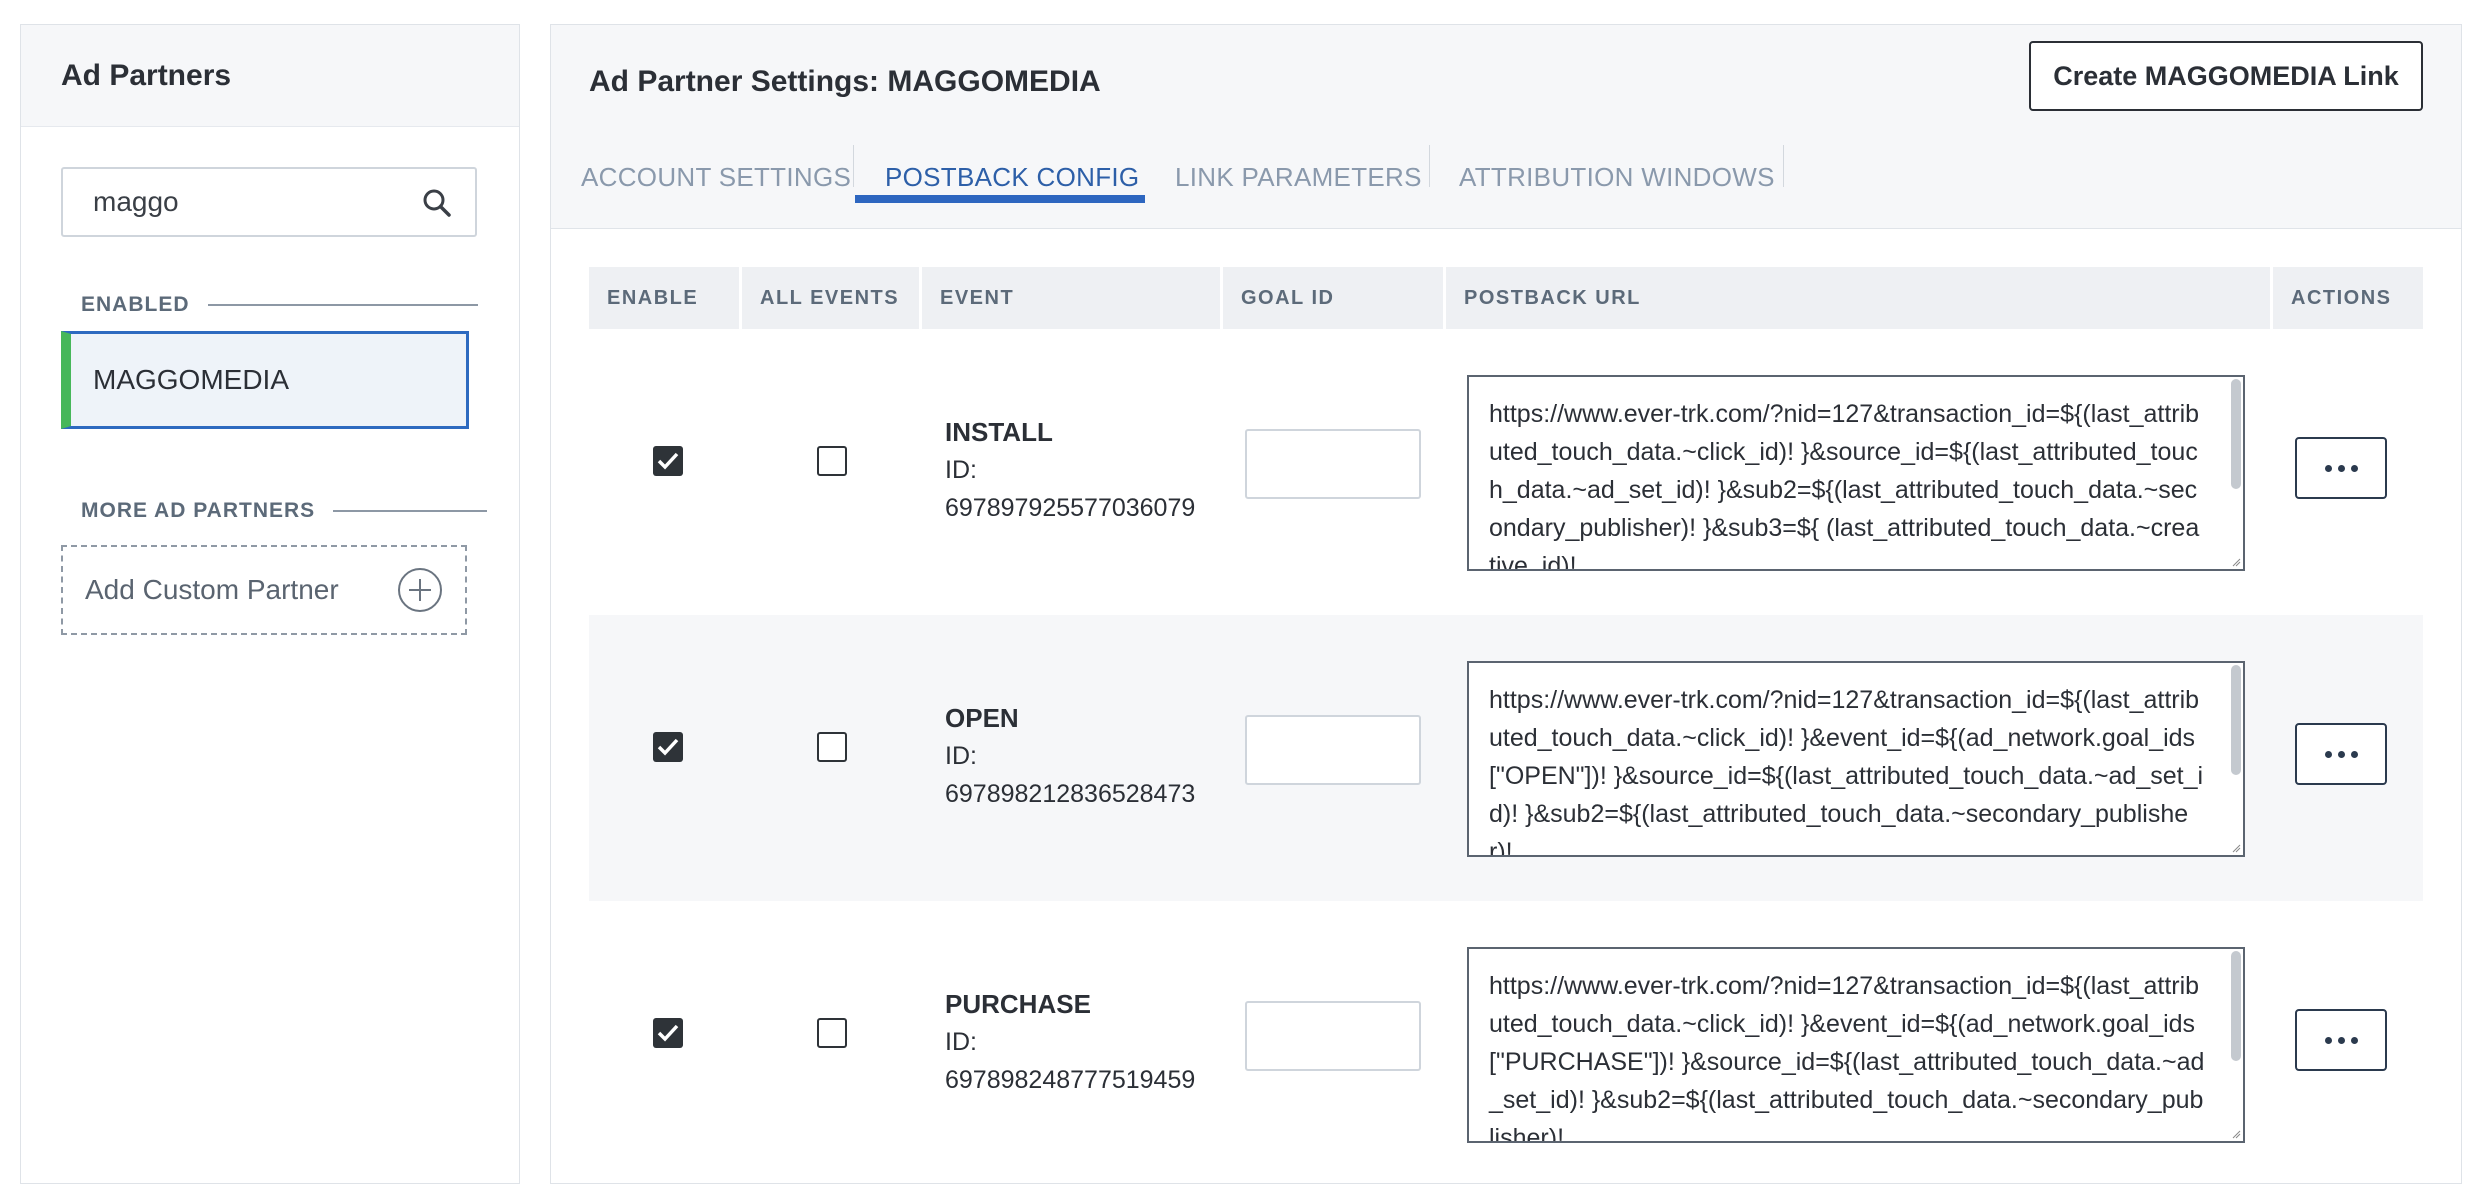  Describe the element at coordinates (1000, 199) in the screenshot. I see `active-tab-indicator` at that location.